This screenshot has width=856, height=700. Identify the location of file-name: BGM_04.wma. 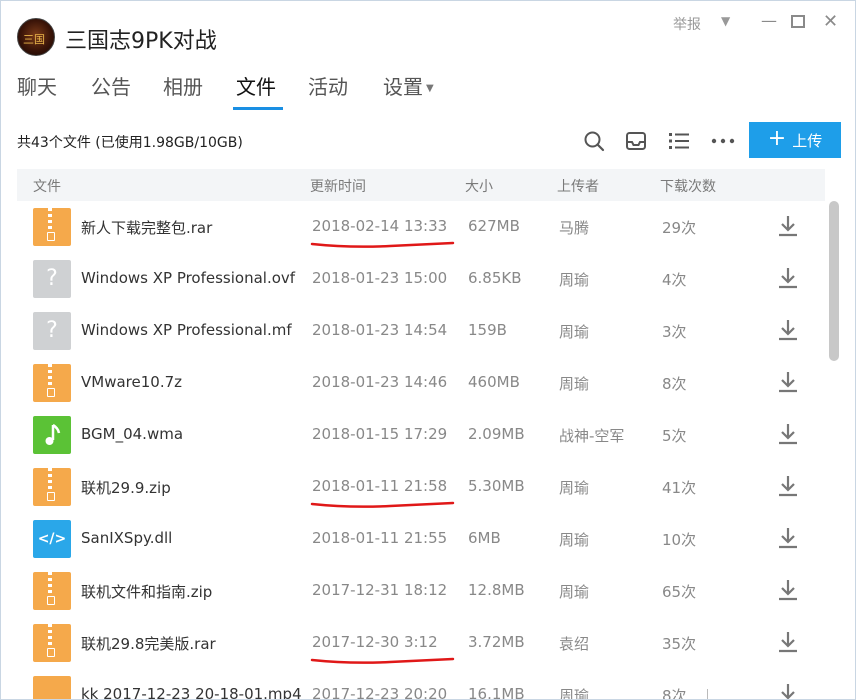
(132, 434).